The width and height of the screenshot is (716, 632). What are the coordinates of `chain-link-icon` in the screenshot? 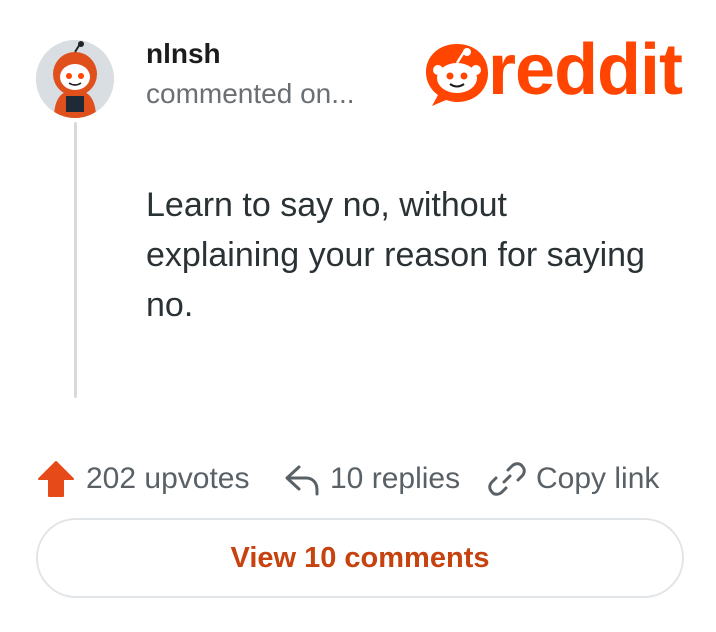 It's located at (507, 479).